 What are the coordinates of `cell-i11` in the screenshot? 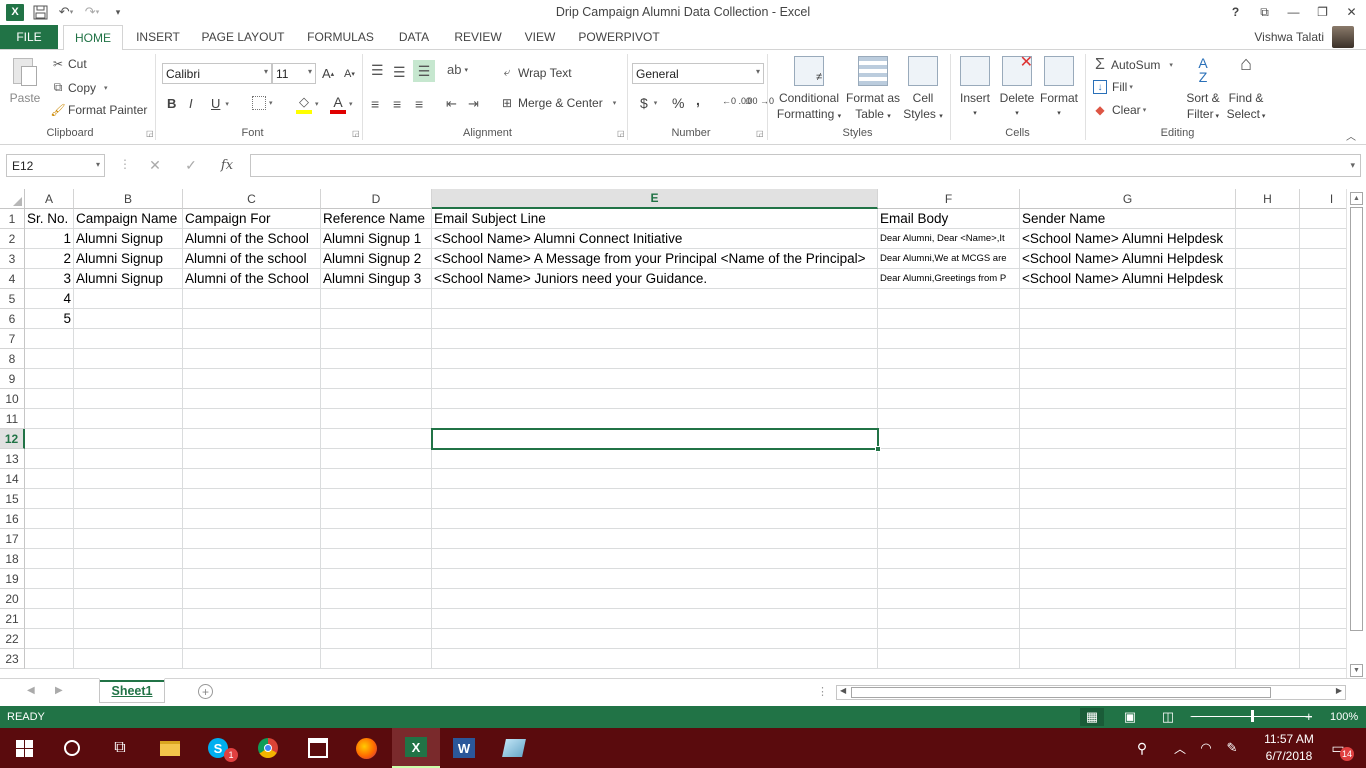 It's located at (1323, 419).